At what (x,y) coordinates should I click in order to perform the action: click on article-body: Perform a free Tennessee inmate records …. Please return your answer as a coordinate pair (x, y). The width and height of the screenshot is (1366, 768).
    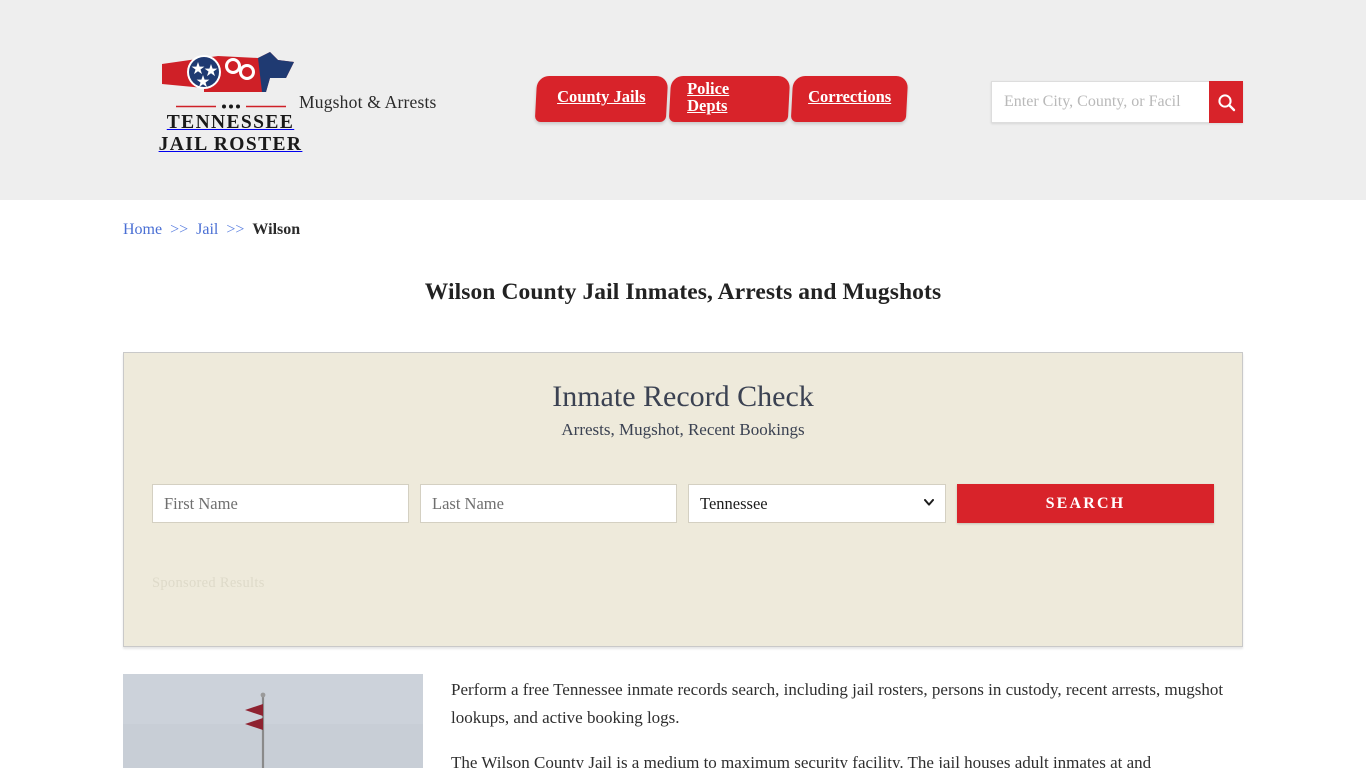
    Looking at the image, I should click on (847, 721).